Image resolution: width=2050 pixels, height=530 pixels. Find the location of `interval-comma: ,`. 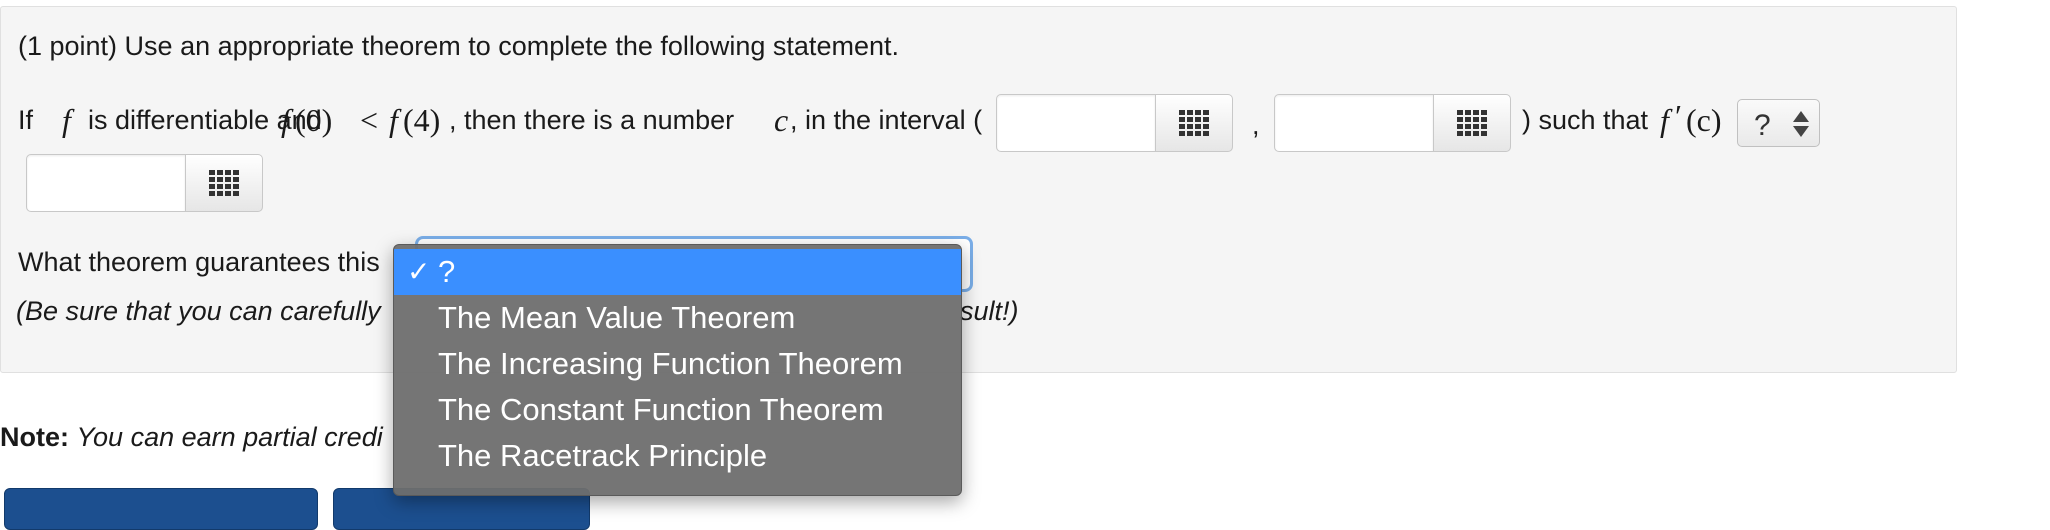

interval-comma: , is located at coordinates (1256, 125).